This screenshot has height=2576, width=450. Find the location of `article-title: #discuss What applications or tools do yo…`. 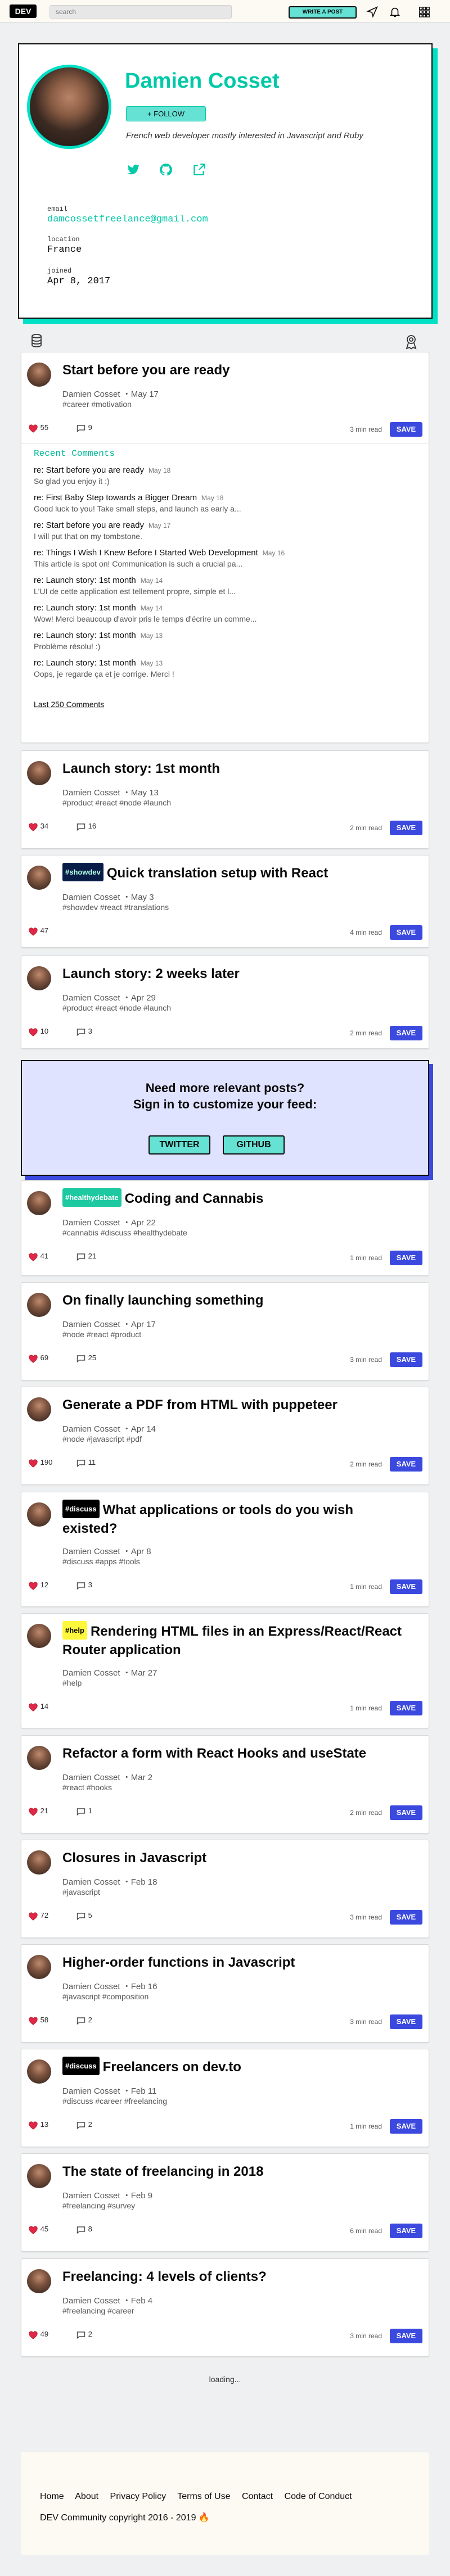

article-title: #discuss What applications or tools do yo… is located at coordinates (236, 1518).